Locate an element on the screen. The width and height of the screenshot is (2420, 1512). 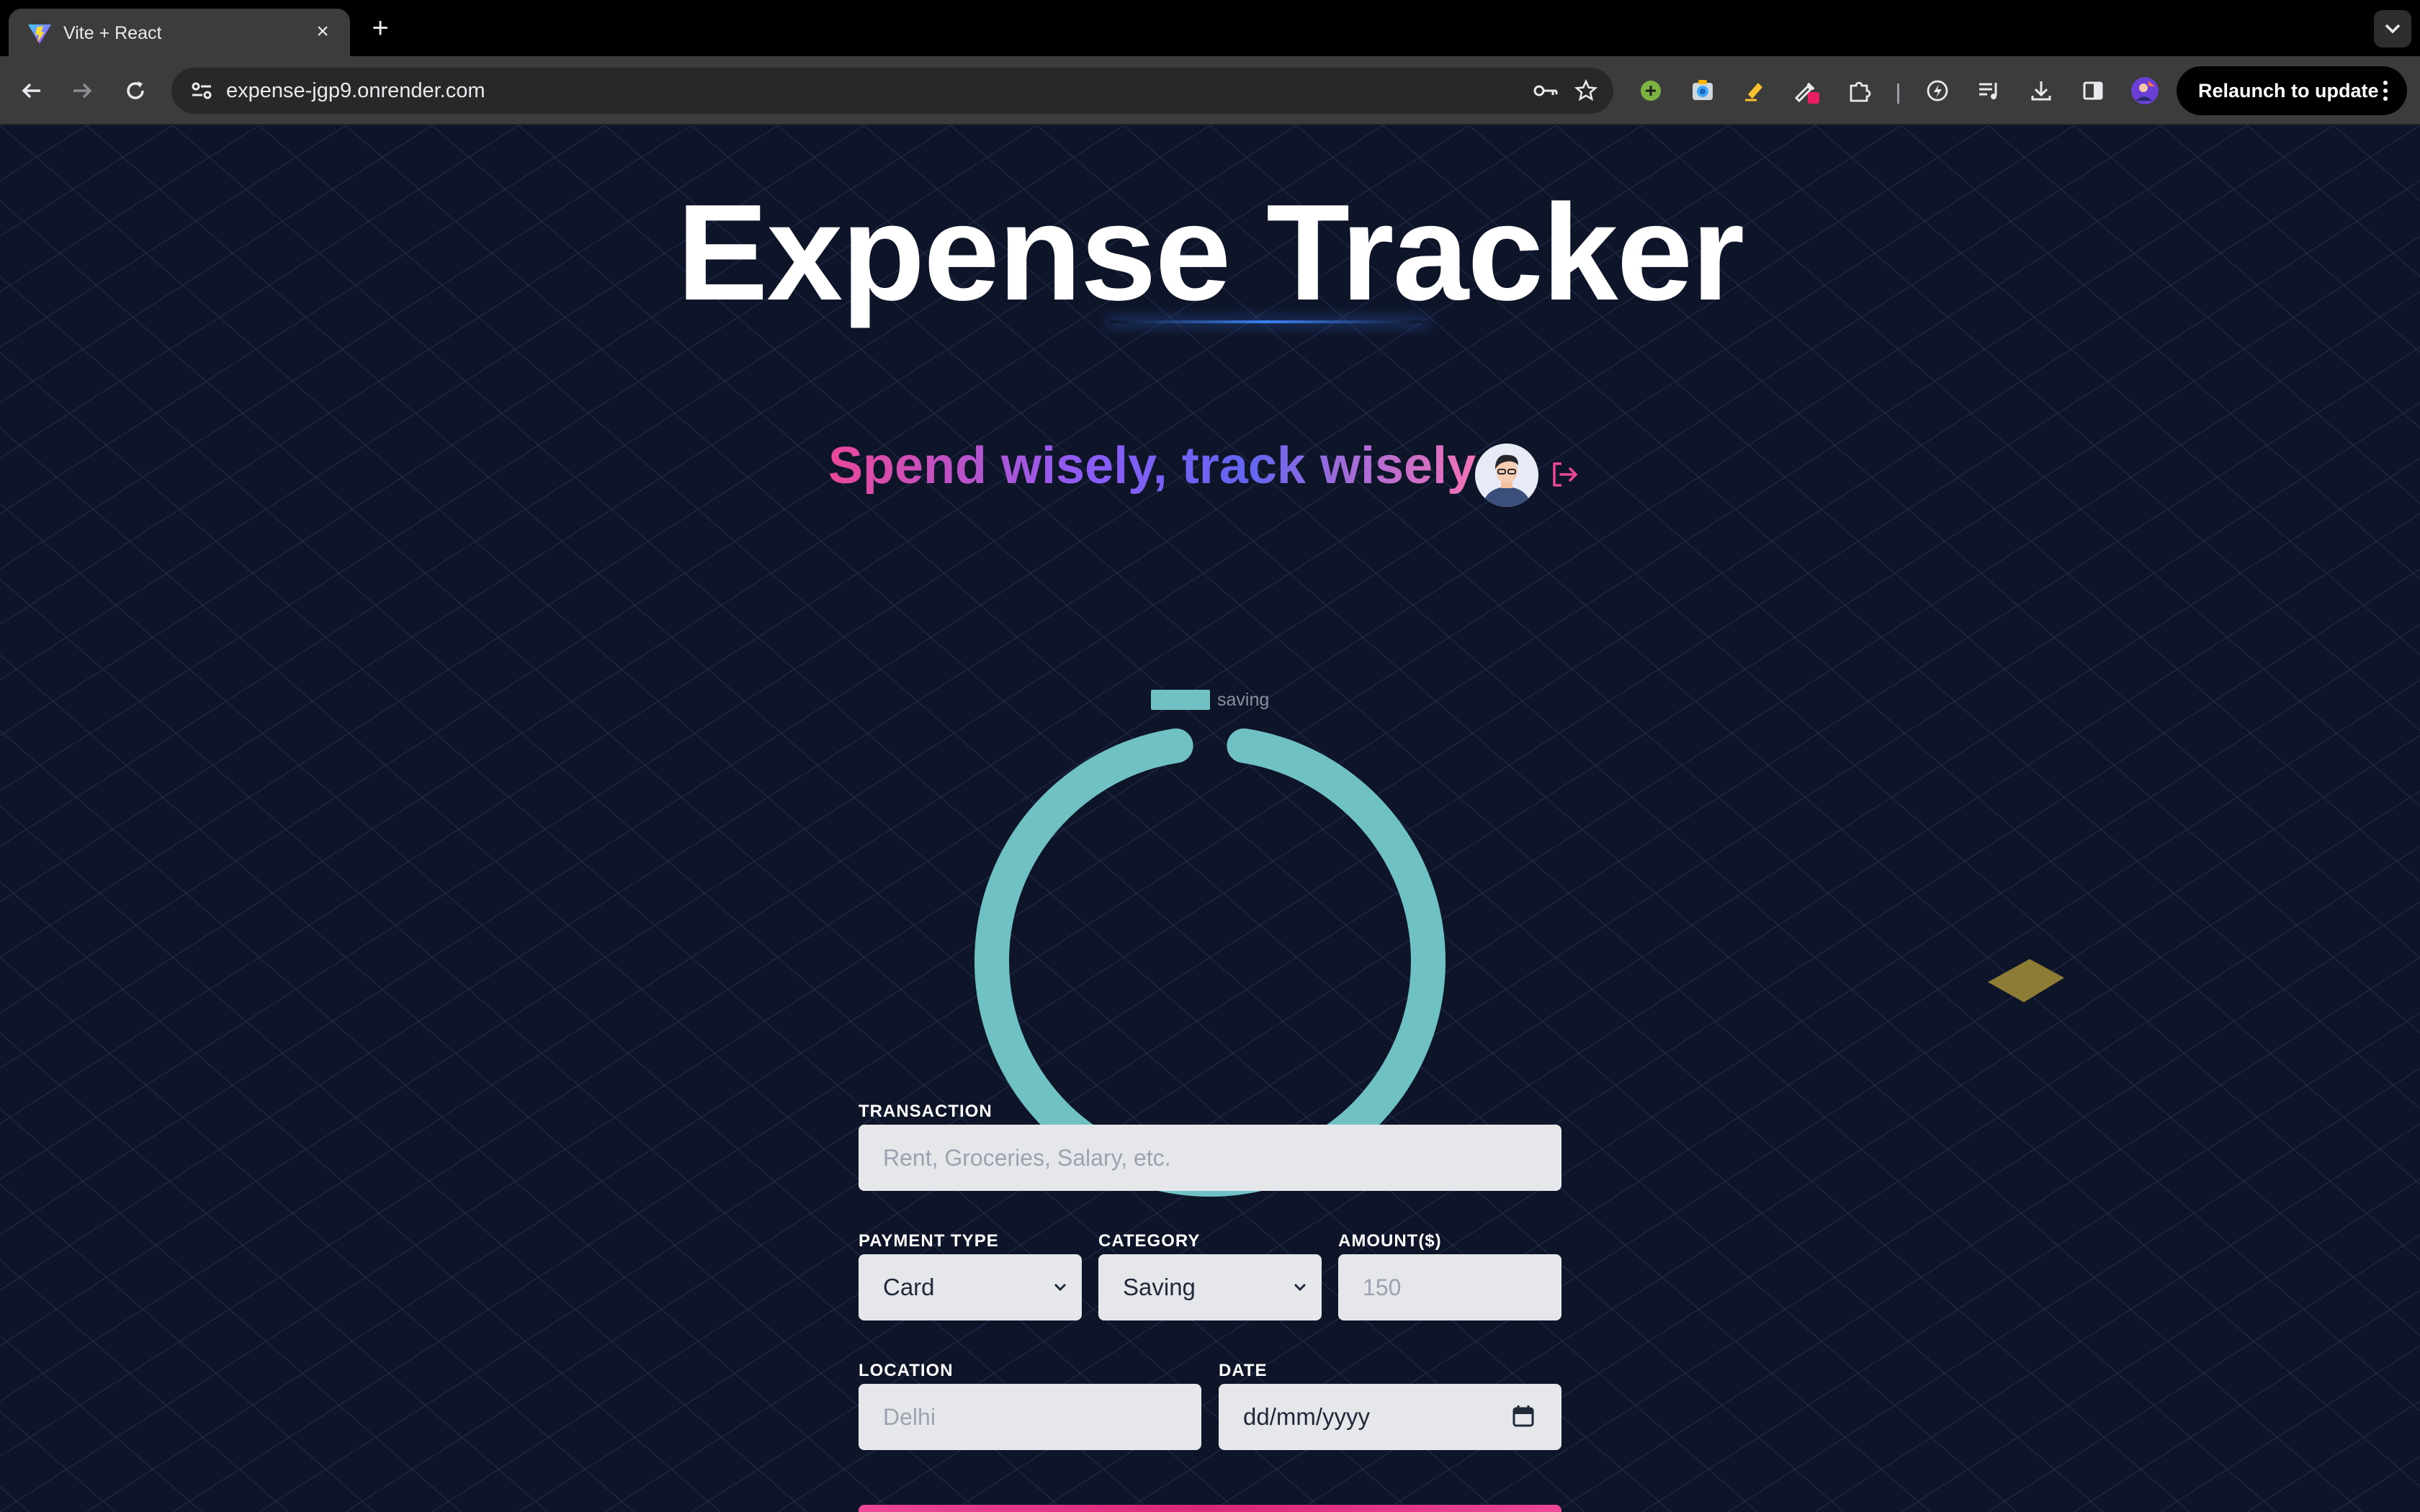
legend-label-saving: saving is located at coordinates (1243, 700).